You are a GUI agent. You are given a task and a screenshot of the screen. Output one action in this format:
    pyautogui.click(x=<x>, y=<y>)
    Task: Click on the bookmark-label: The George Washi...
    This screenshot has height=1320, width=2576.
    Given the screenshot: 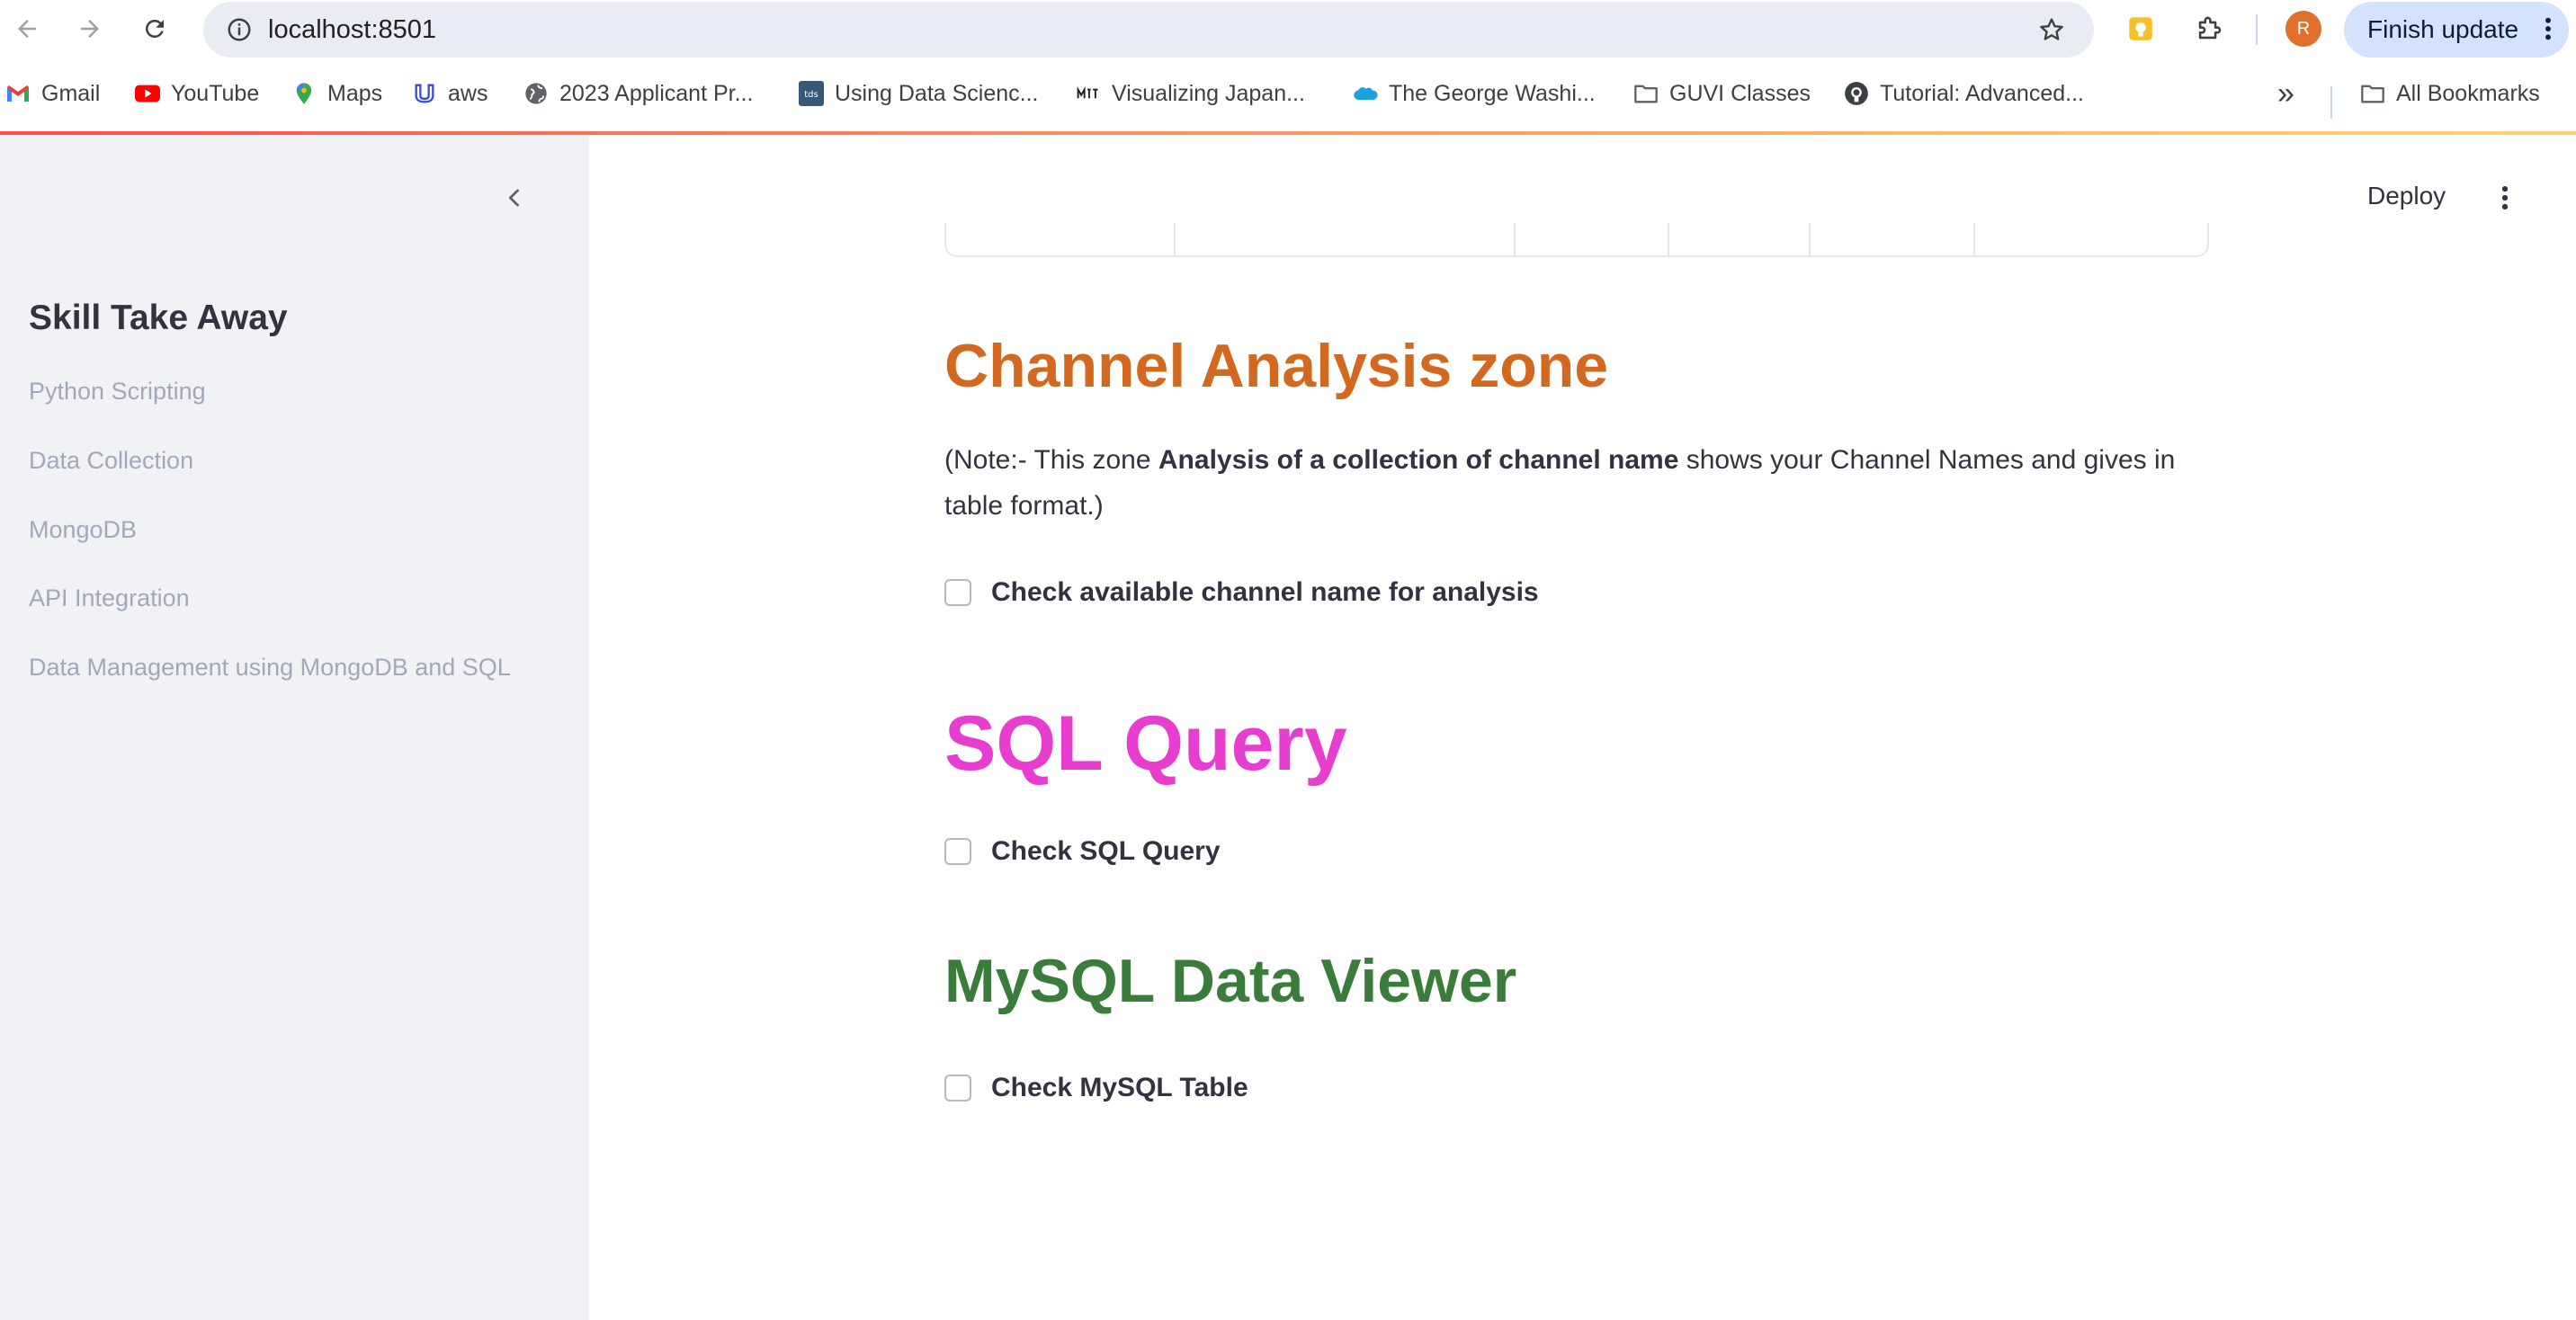 What is the action you would take?
    pyautogui.click(x=1492, y=93)
    